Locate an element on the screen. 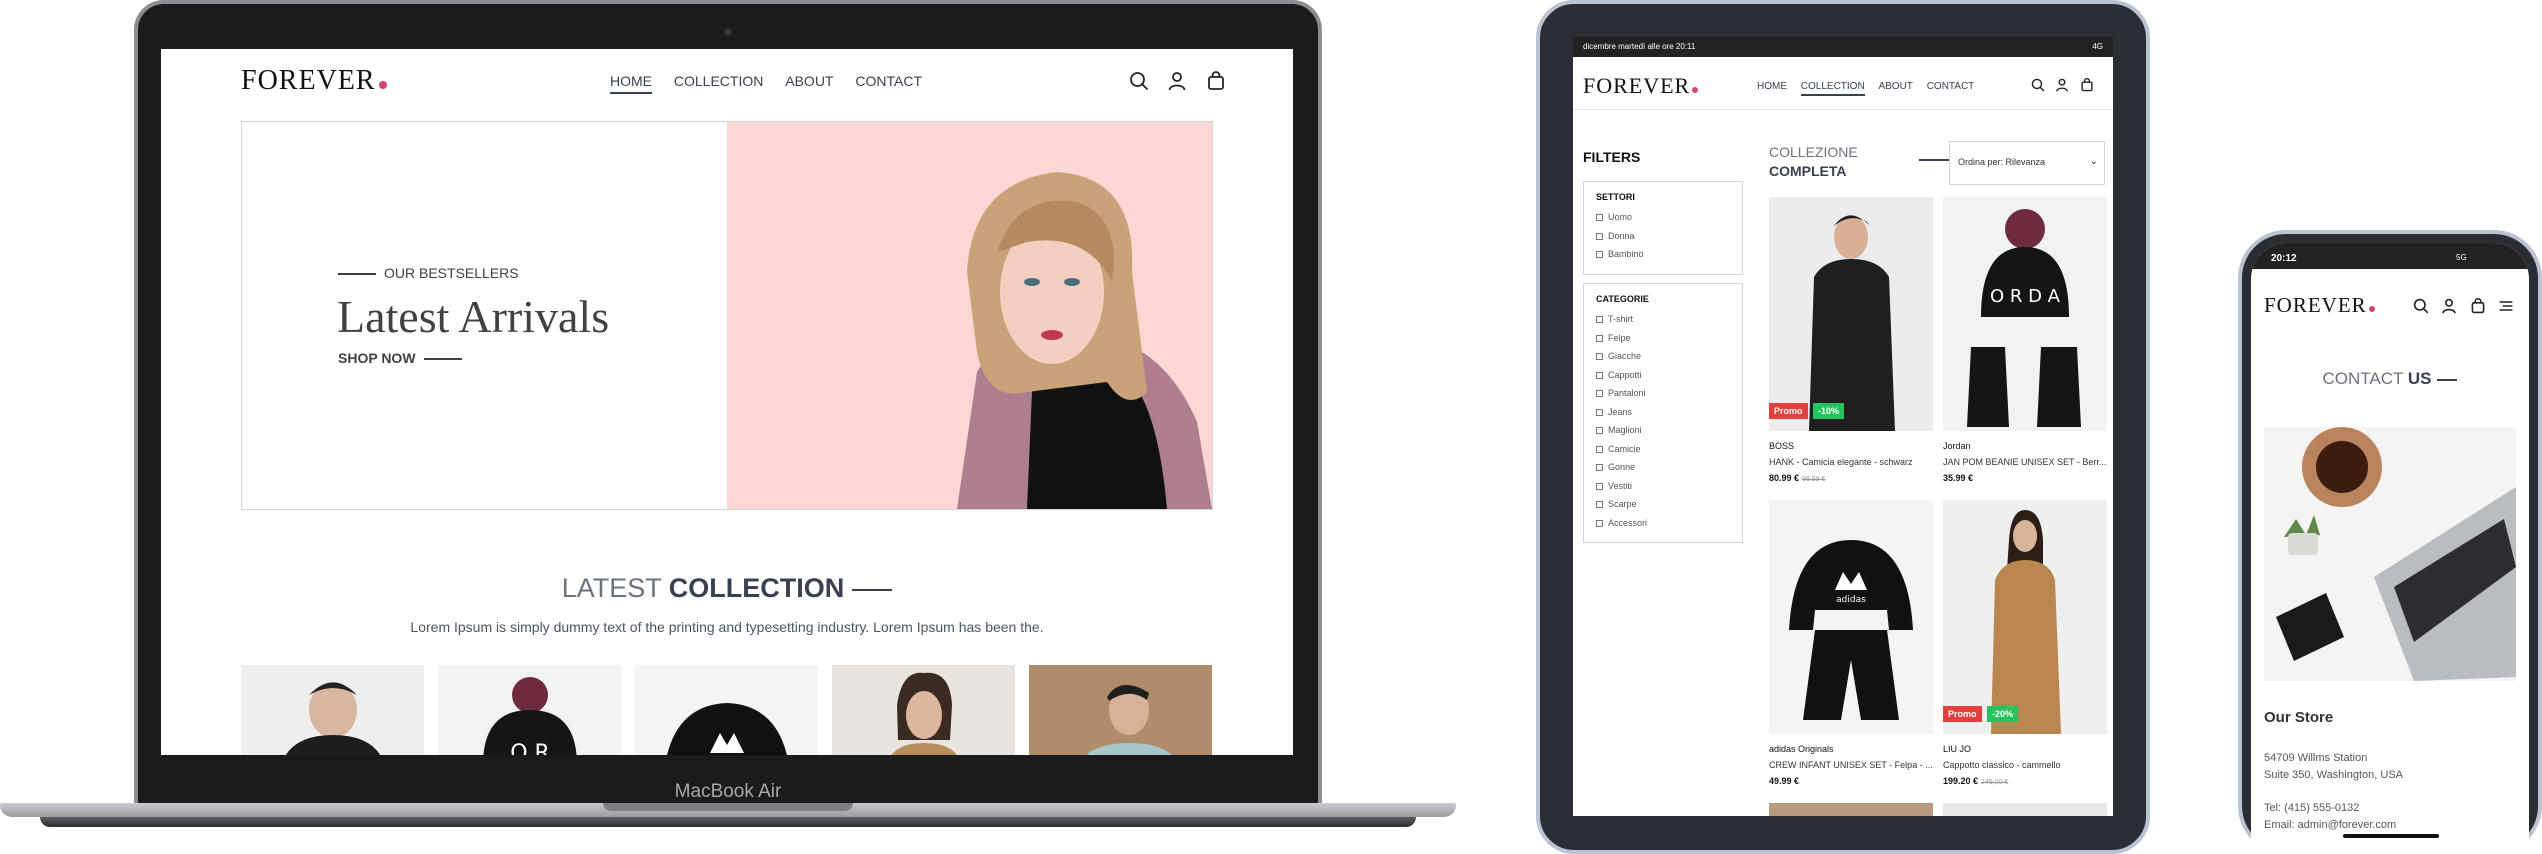 The image size is (2542, 854). collection-title-line is located at coordinates (1934, 160).